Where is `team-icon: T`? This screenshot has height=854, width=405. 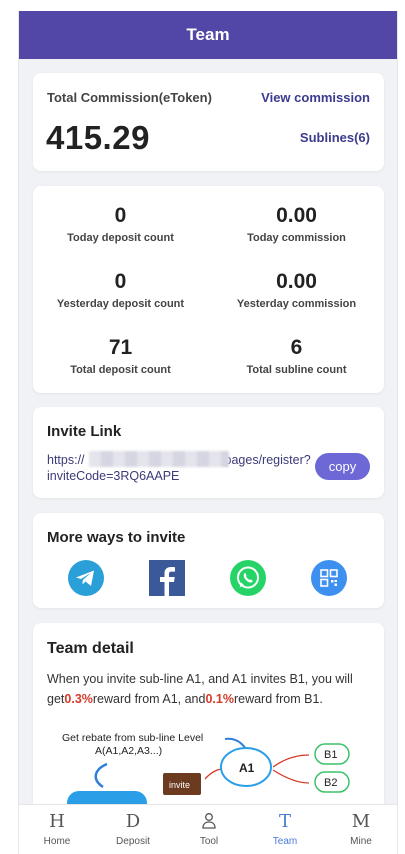 team-icon: T is located at coordinates (284, 821).